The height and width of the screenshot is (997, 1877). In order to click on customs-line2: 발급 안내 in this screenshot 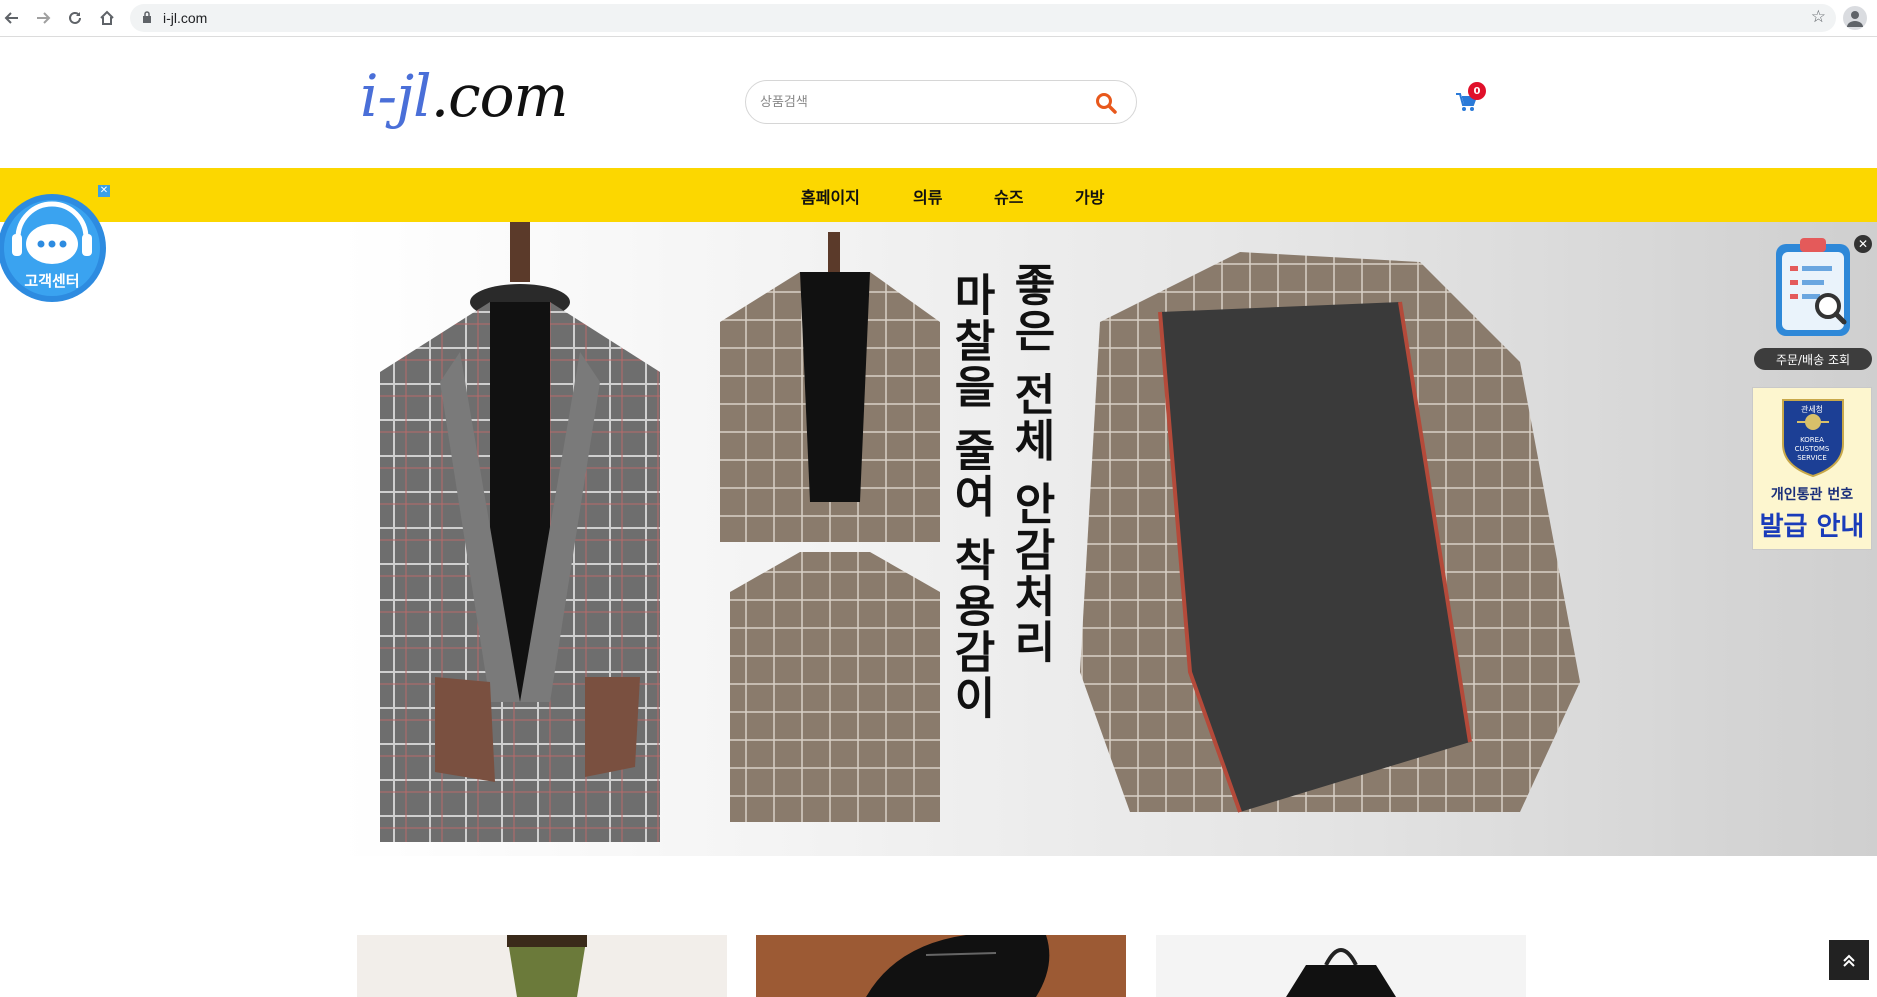, I will do `click(1812, 527)`.